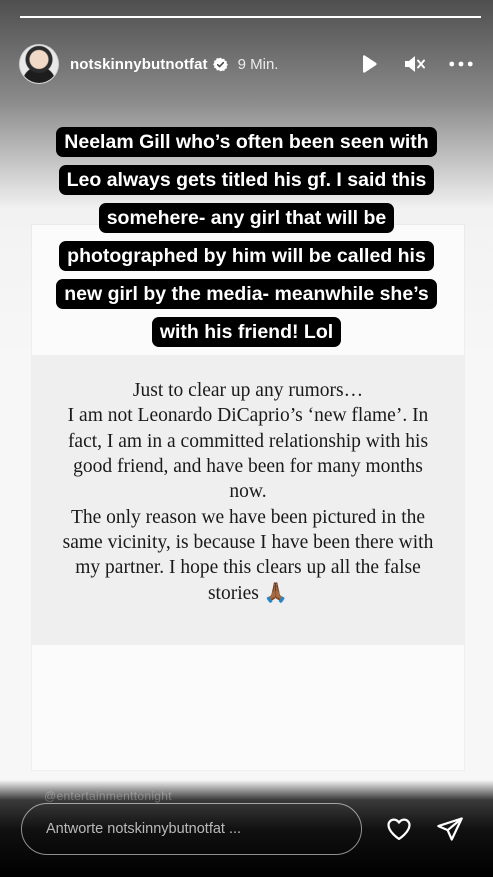  What do you see at coordinates (39, 64) in the screenshot?
I see `avatar` at bounding box center [39, 64].